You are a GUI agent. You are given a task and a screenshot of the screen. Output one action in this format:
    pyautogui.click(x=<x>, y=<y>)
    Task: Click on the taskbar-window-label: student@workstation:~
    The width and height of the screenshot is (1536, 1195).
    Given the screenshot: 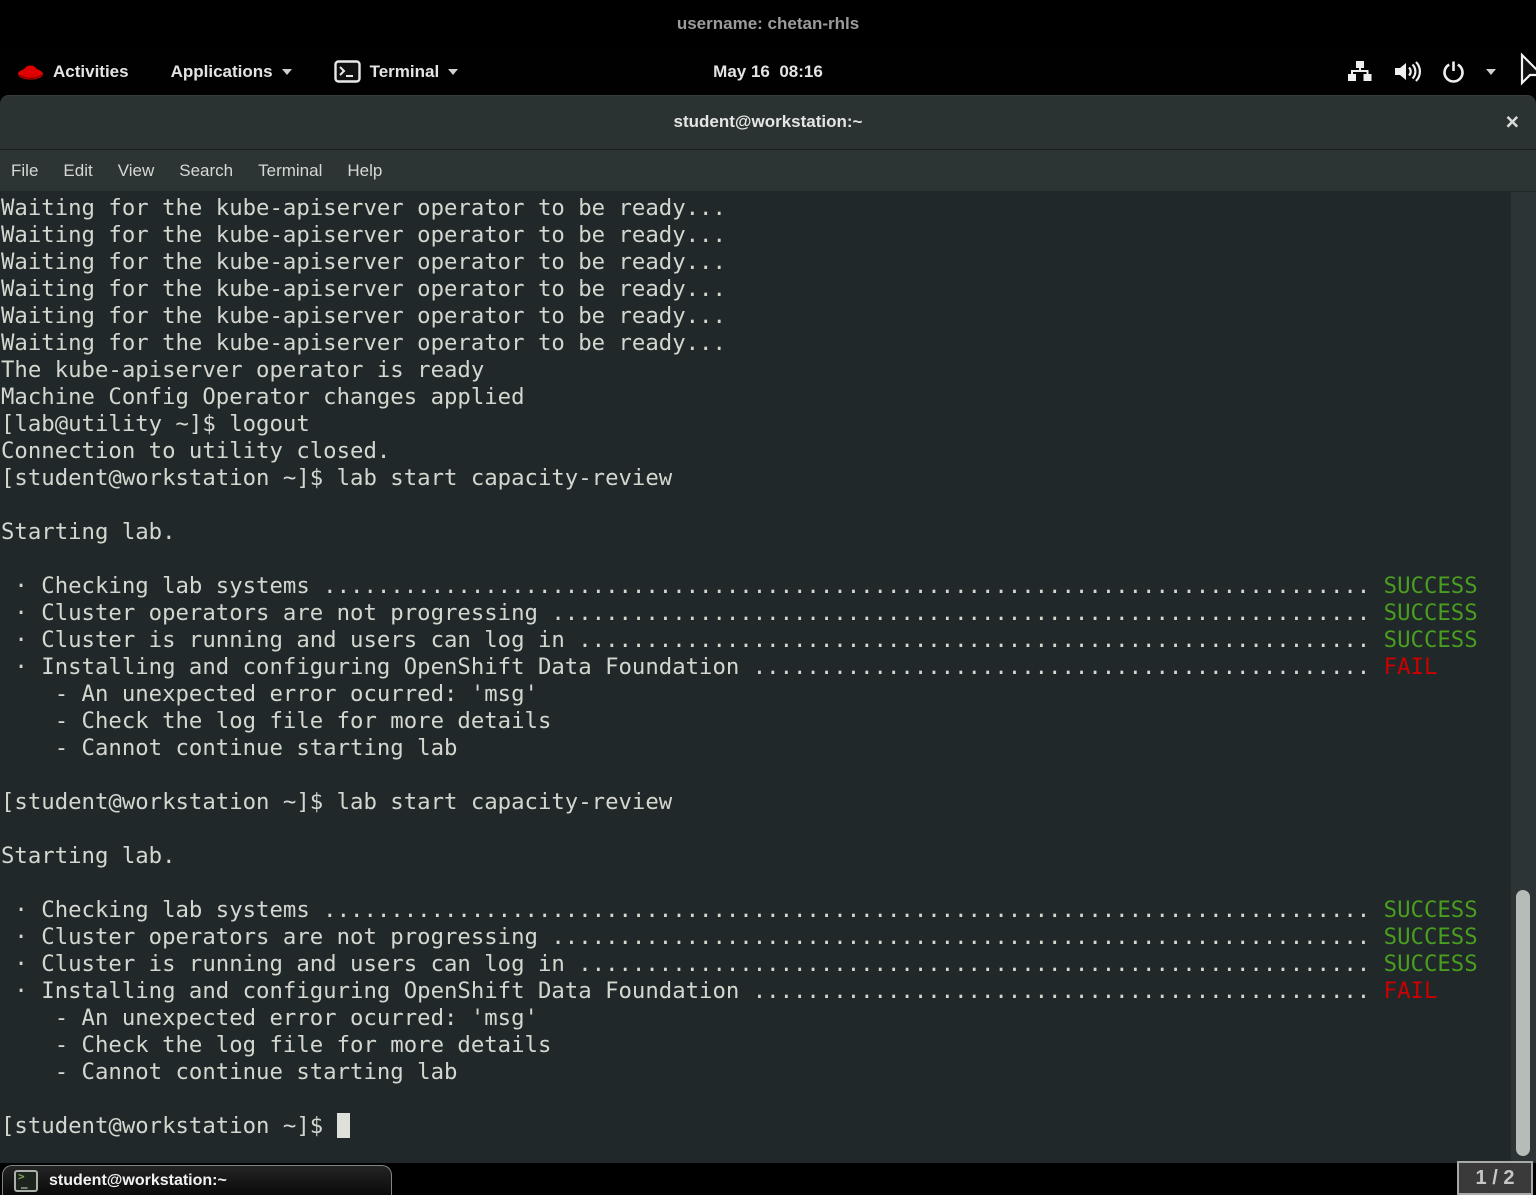 What is the action you would take?
    pyautogui.click(x=138, y=1180)
    